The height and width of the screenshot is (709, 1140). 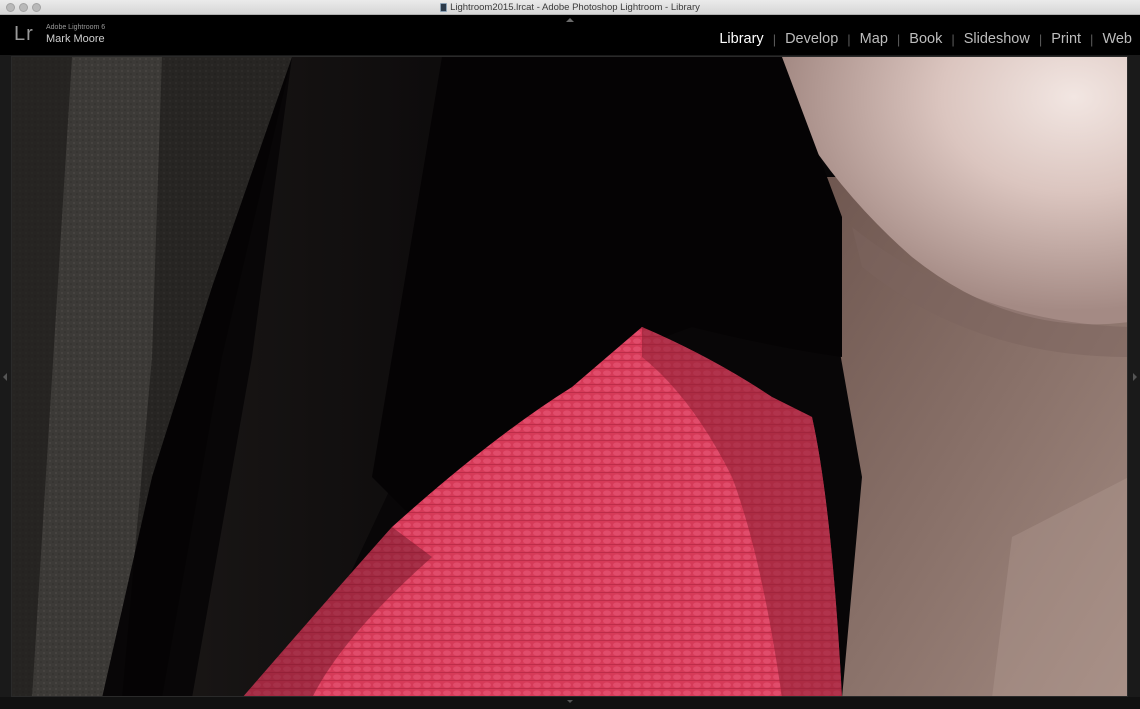 What do you see at coordinates (811, 39) in the screenshot?
I see `module-develop: Develop` at bounding box center [811, 39].